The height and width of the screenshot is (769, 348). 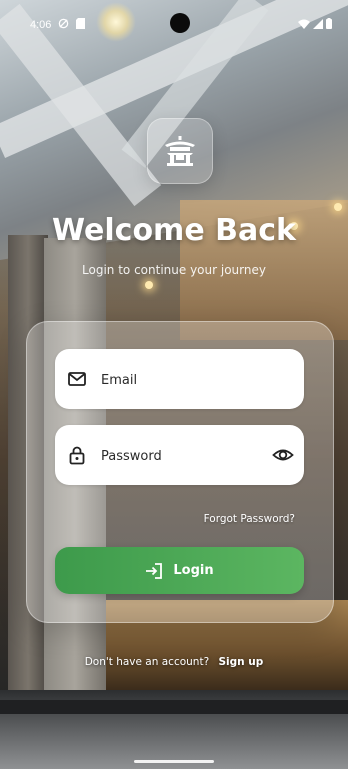 I want to click on signup-row: Don't have an account? Sign up, so click(x=174, y=662).